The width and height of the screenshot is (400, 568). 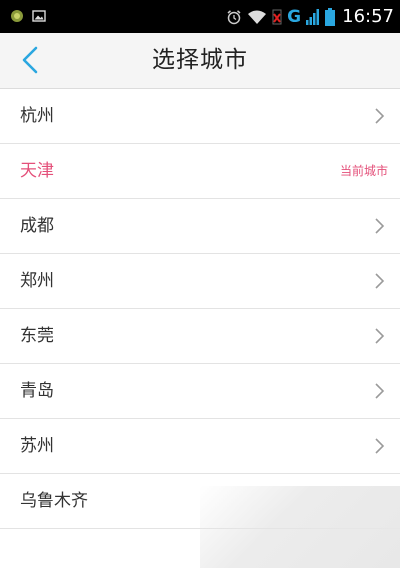 What do you see at coordinates (363, 171) in the screenshot?
I see `current-city-badge: 当前城市` at bounding box center [363, 171].